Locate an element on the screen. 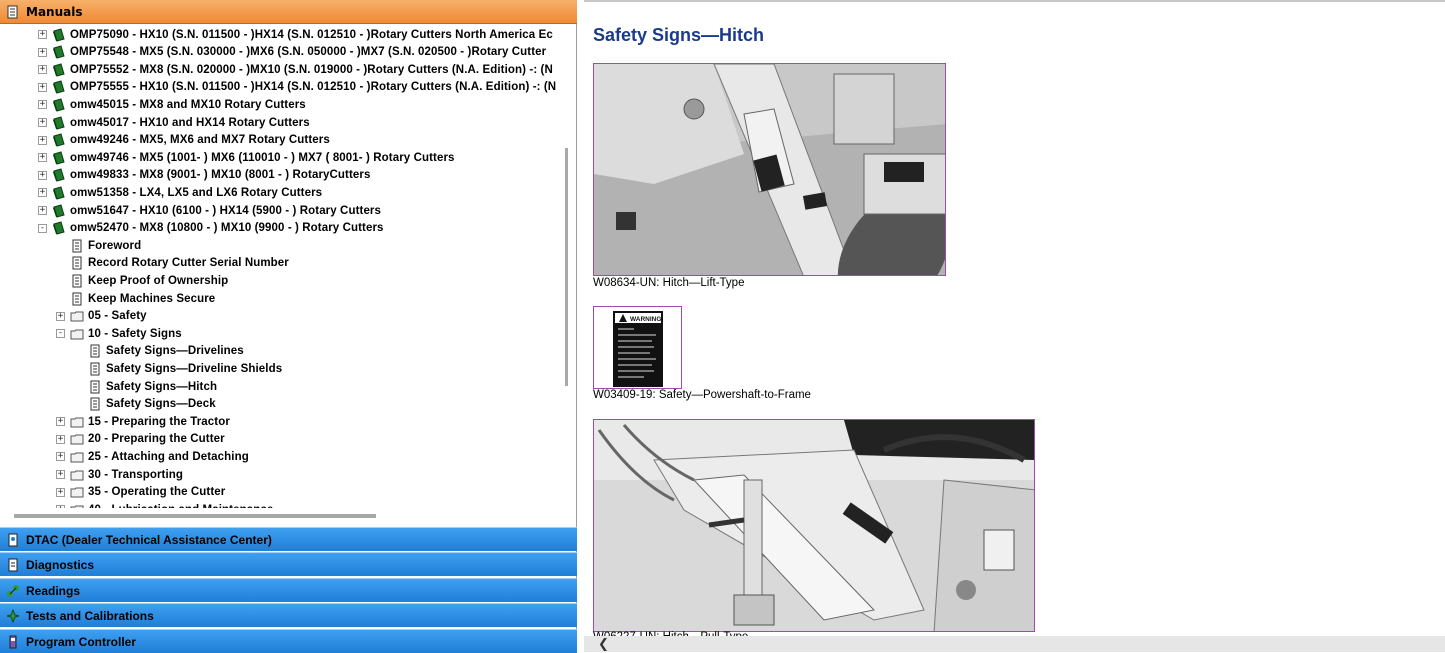 This screenshot has height=653, width=1445. tree-item-label: 25 - Attaching and Detaching is located at coordinates (168, 456).